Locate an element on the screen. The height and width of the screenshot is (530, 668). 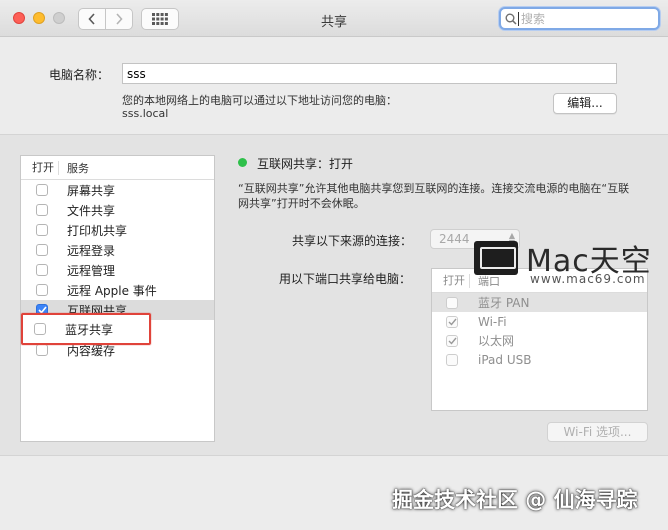
column-on: 打开 is located at coordinates (40, 167).